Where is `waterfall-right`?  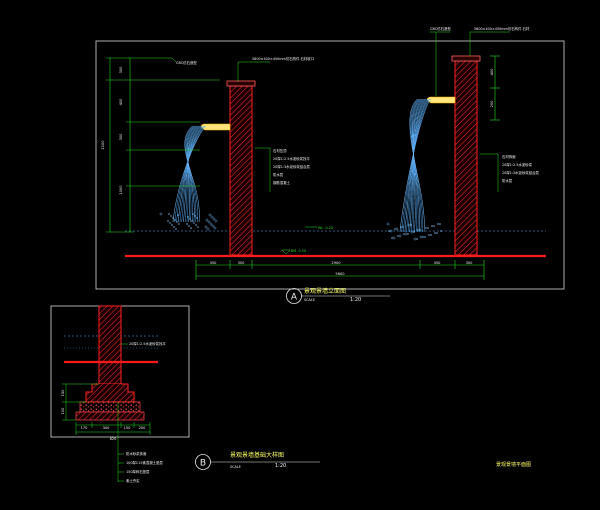
waterfall-right is located at coordinates (414, 169).